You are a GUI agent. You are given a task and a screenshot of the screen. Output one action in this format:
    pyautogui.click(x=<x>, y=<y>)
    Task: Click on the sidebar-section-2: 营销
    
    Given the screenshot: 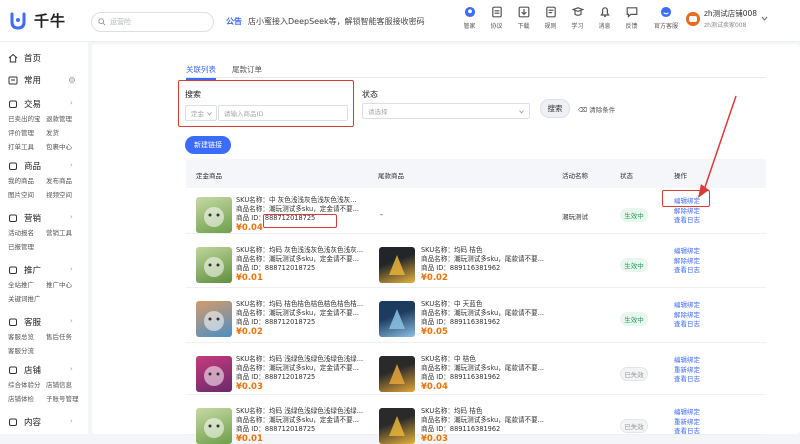 What is the action you would take?
    pyautogui.click(x=24, y=218)
    